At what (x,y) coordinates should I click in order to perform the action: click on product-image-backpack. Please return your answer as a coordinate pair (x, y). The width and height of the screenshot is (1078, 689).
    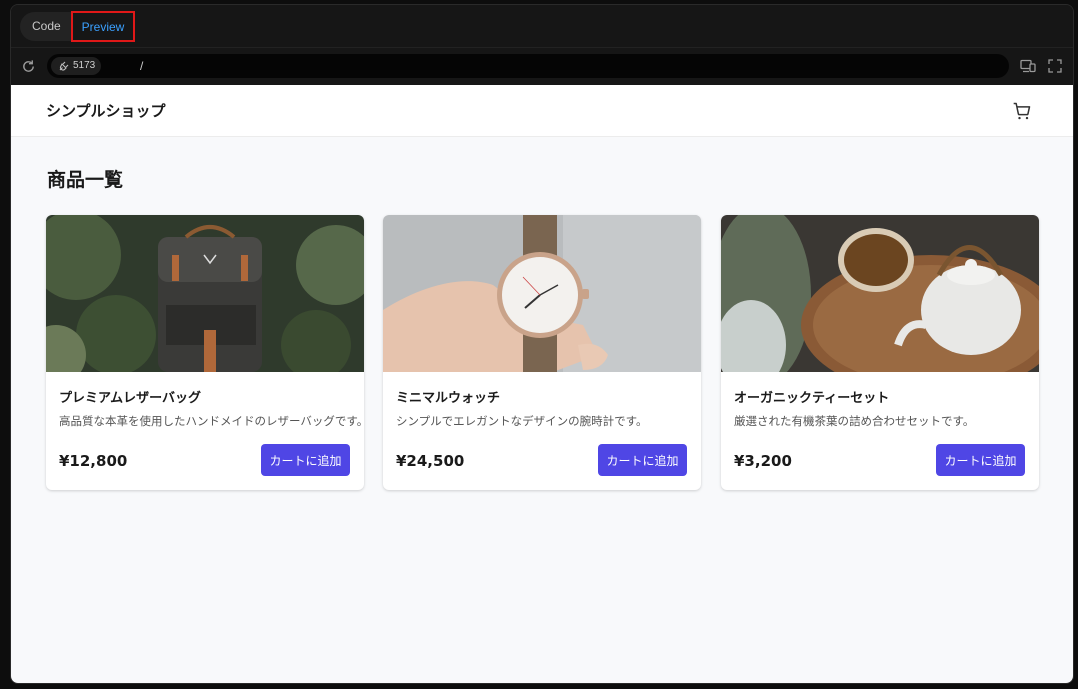
    Looking at the image, I should click on (205, 293).